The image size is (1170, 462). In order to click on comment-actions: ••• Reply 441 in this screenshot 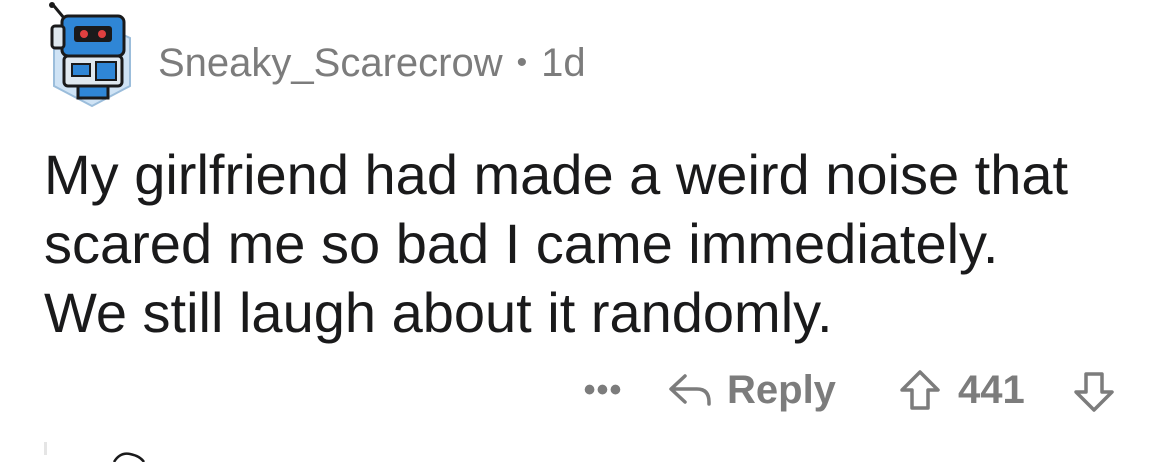, I will do `click(585, 390)`.